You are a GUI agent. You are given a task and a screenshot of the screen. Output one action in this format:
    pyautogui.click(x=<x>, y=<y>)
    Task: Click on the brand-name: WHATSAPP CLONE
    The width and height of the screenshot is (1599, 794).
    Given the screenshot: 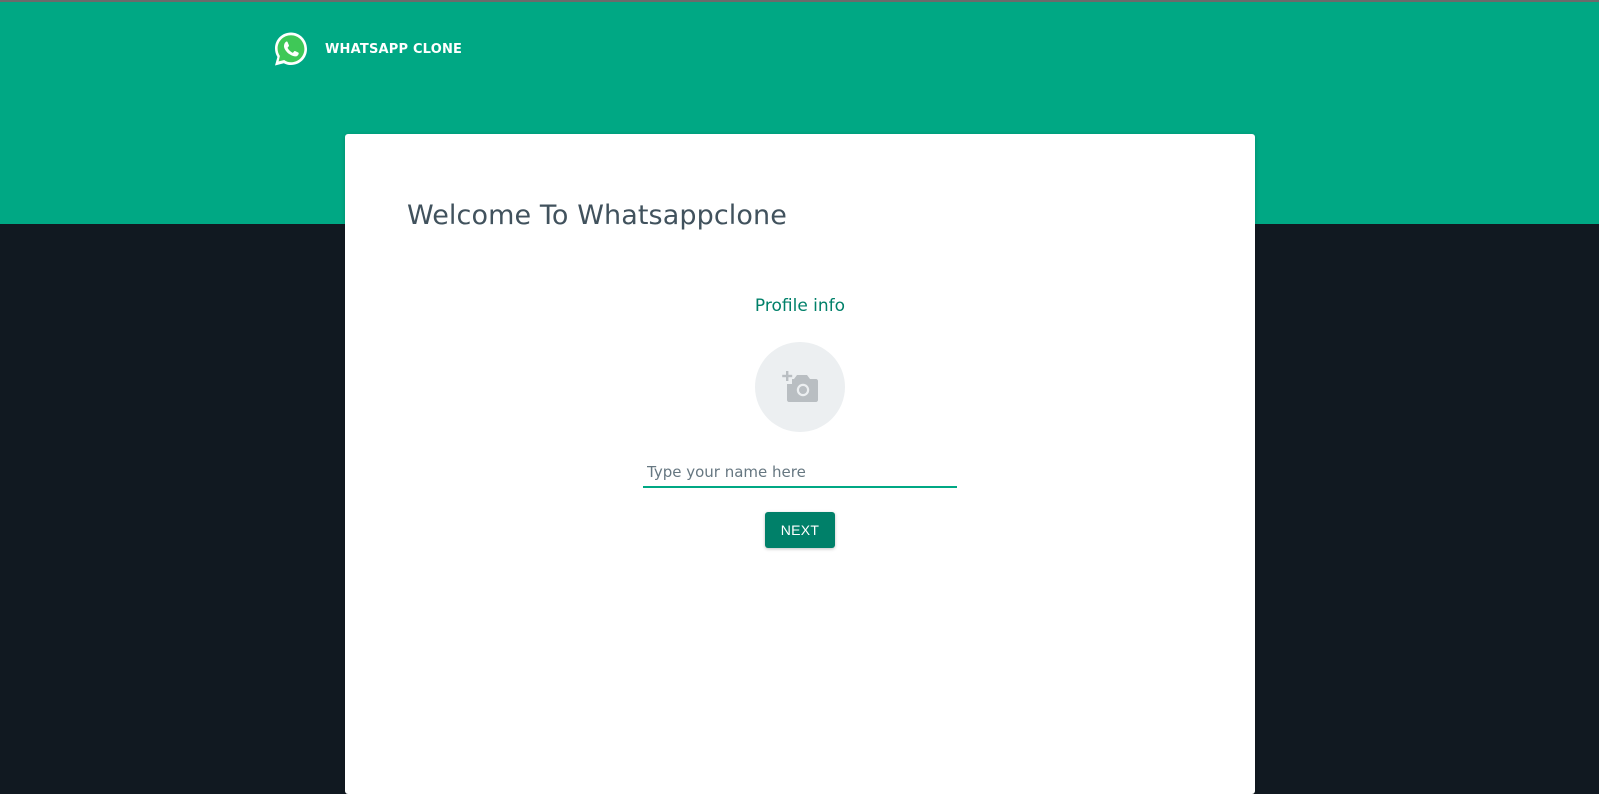 What is the action you would take?
    pyautogui.click(x=394, y=49)
    